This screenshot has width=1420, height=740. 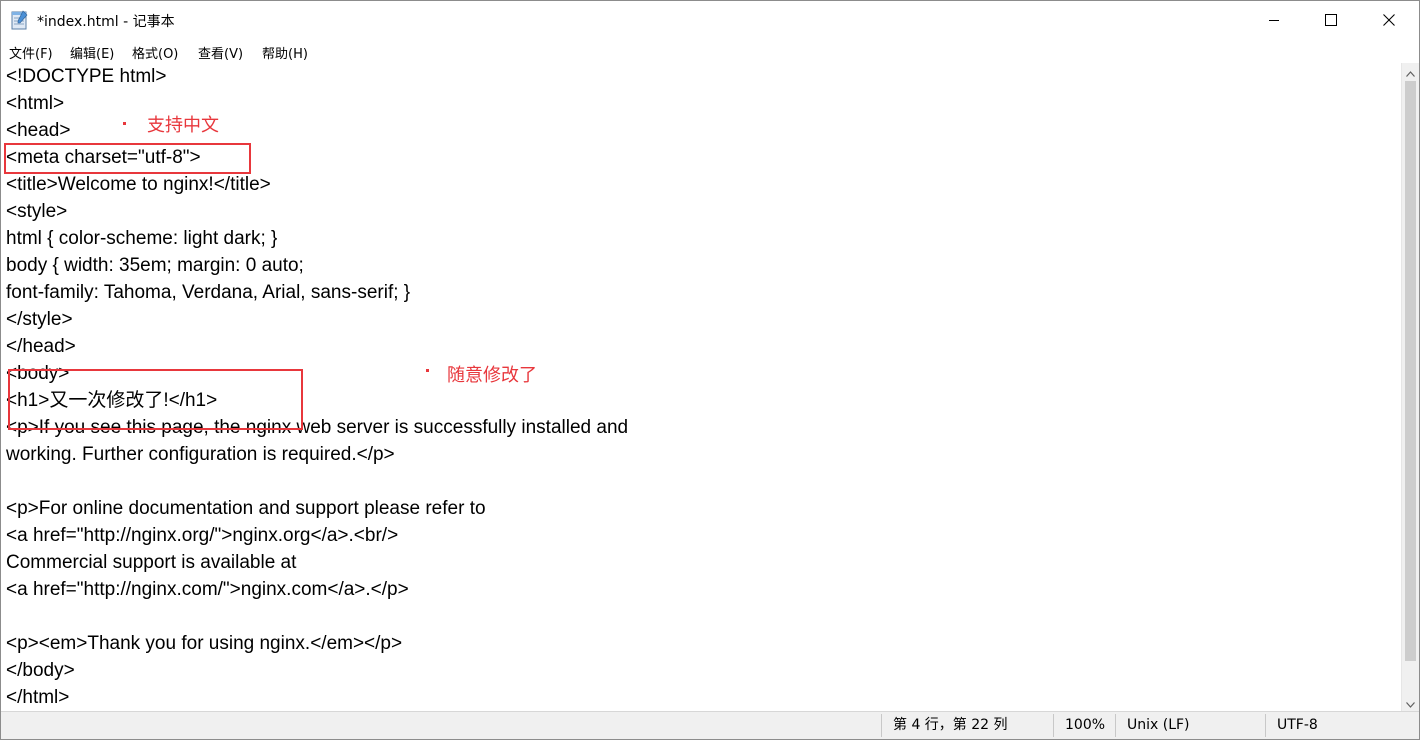 I want to click on code-line: Commercial support is available at, so click(x=151, y=562).